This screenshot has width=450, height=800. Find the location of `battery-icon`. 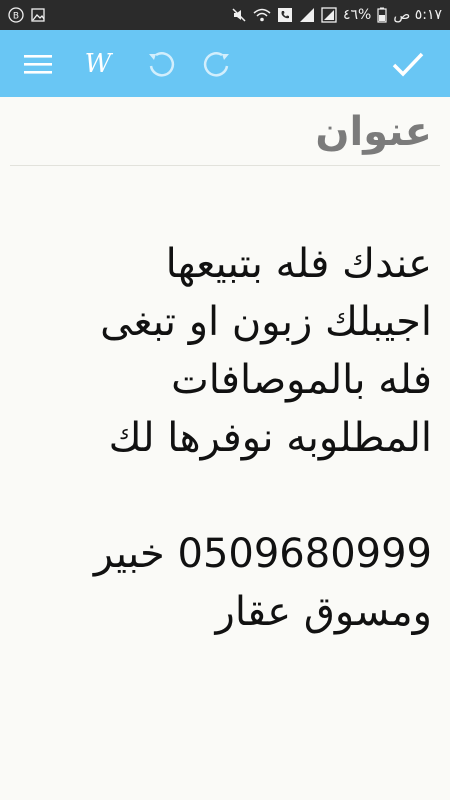

battery-icon is located at coordinates (382, 15).